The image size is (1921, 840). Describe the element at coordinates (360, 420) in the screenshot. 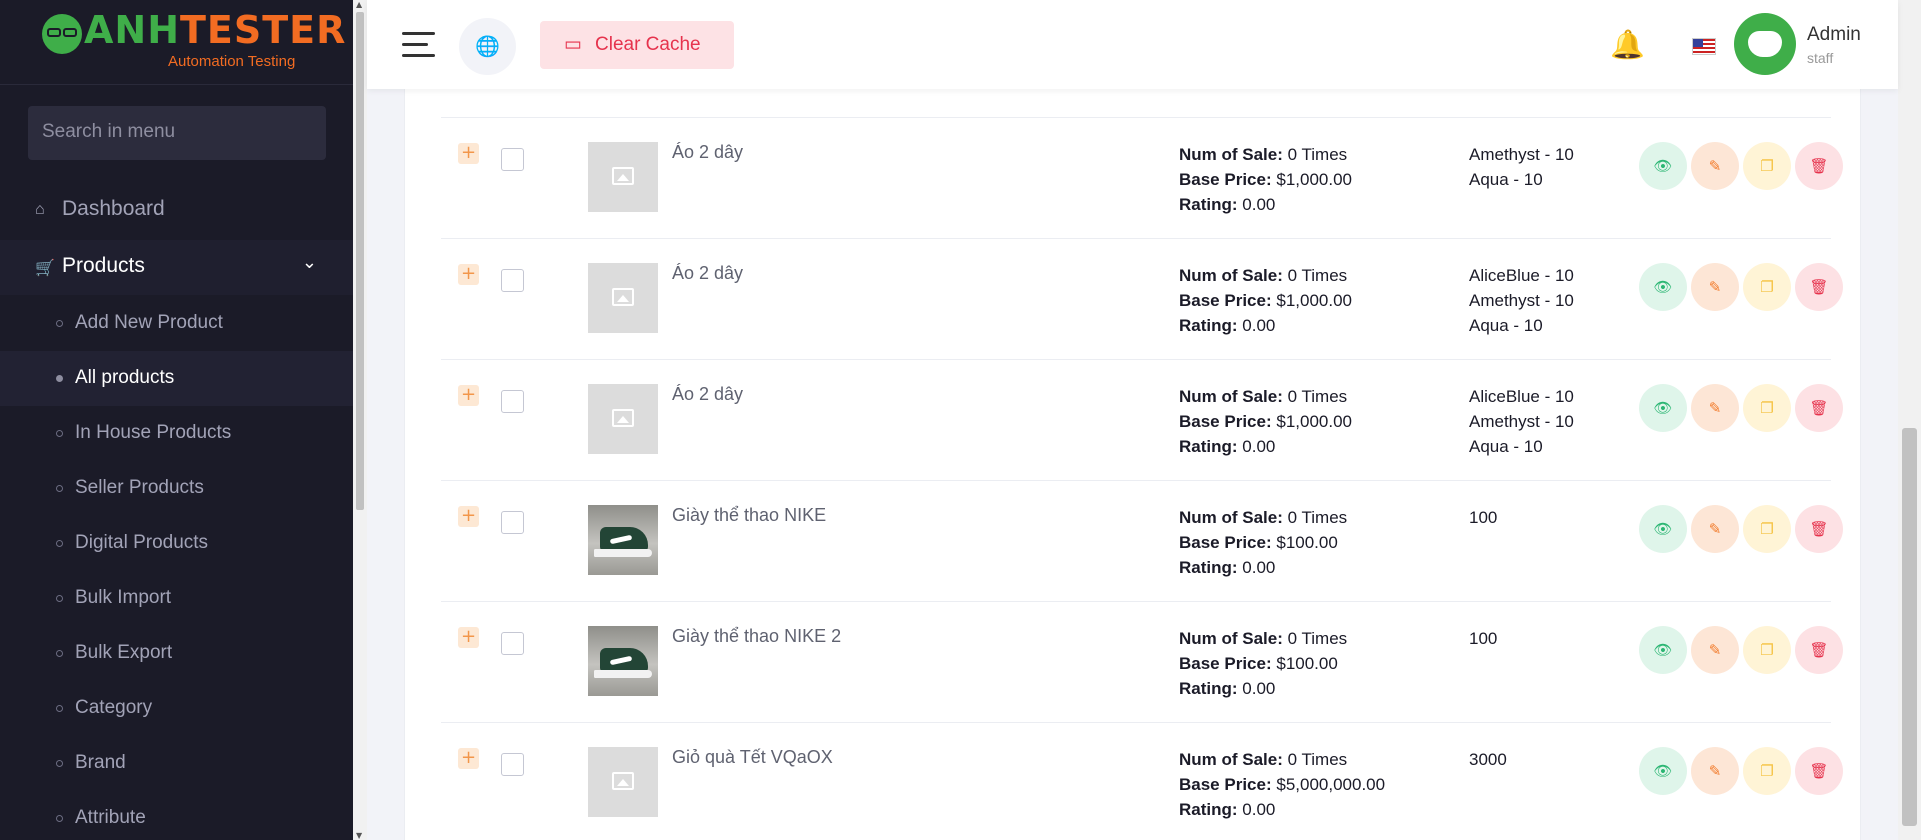

I see `sidebar-scrollbar: ▲ ▼` at that location.